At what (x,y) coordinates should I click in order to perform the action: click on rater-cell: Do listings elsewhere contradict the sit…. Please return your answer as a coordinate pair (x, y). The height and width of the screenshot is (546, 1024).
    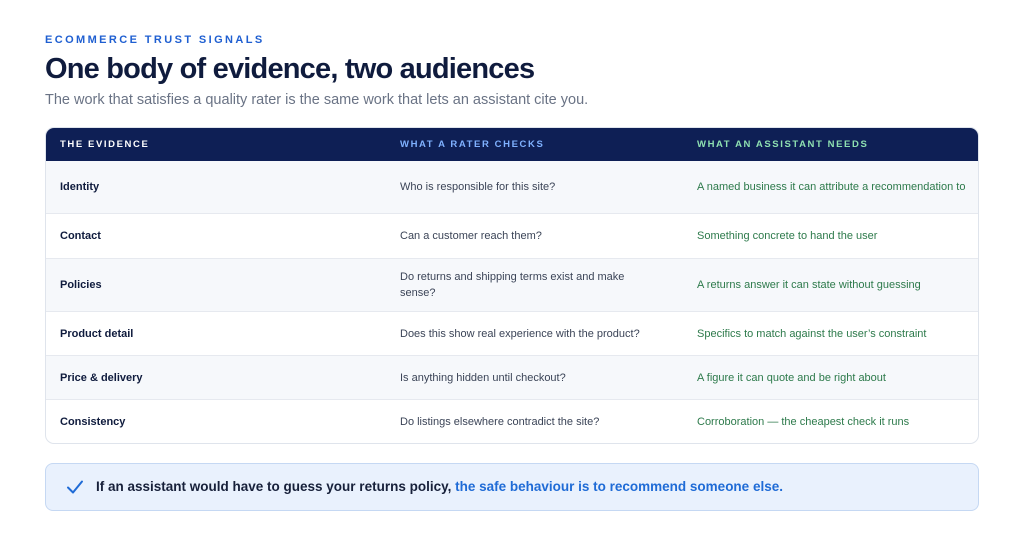
    Looking at the image, I should click on (500, 421).